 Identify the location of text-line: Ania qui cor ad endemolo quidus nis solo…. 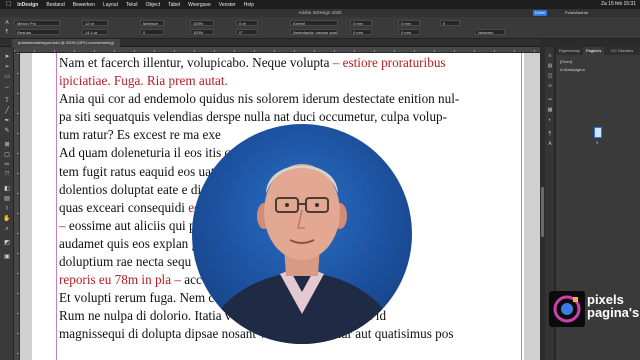
(291, 99).